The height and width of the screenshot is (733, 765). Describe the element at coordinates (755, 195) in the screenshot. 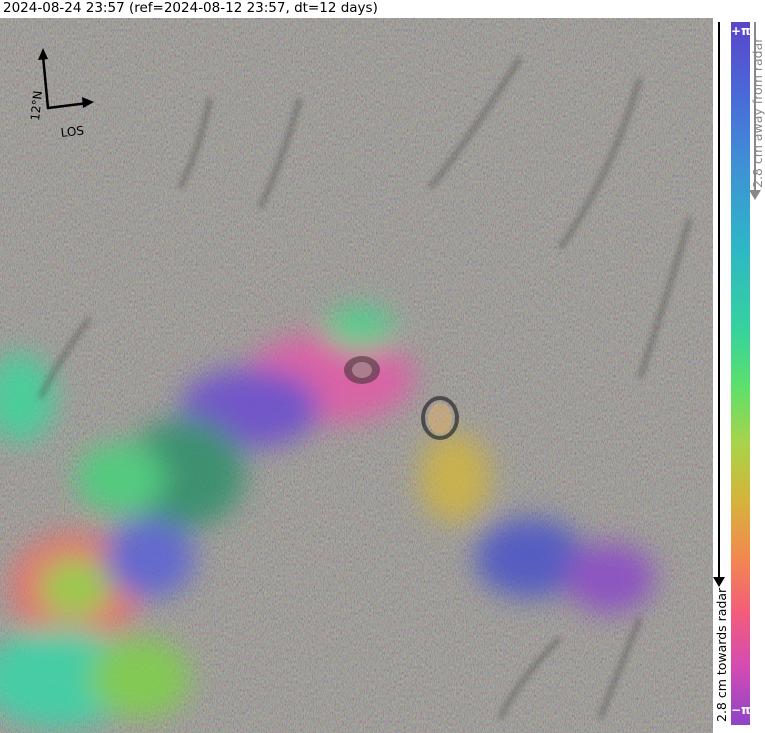

I see `away-arrow-icon` at that location.